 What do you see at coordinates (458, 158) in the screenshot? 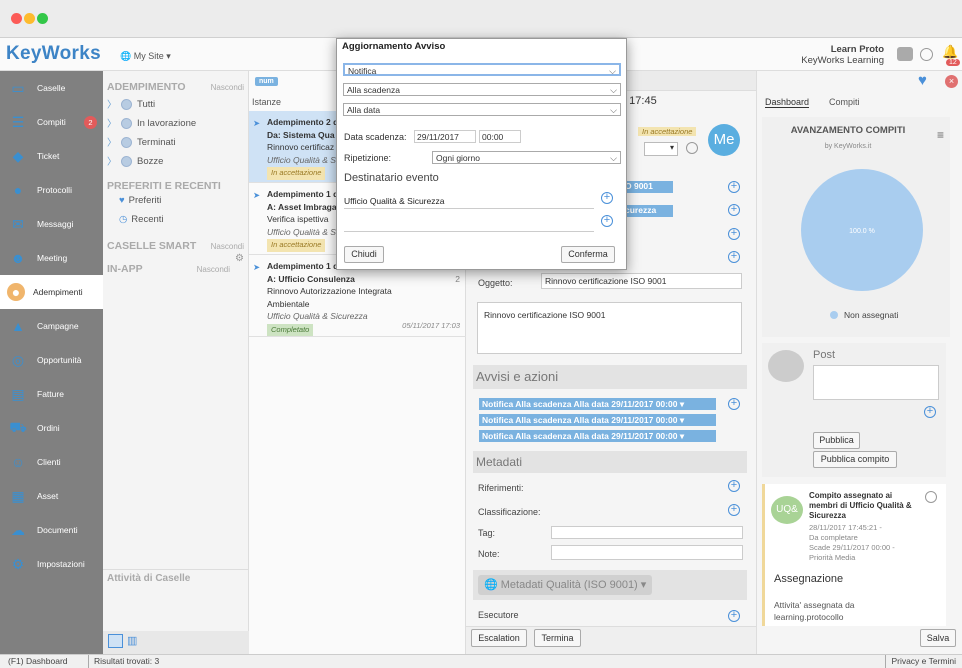
I see `repeat-value: Ogni giorno` at bounding box center [458, 158].